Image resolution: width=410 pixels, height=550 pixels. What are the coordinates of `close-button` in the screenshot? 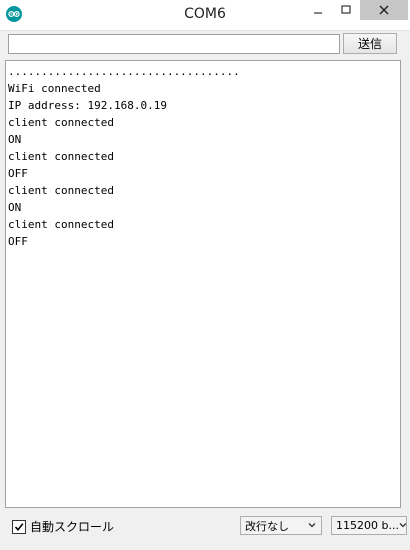 It's located at (384, 10).